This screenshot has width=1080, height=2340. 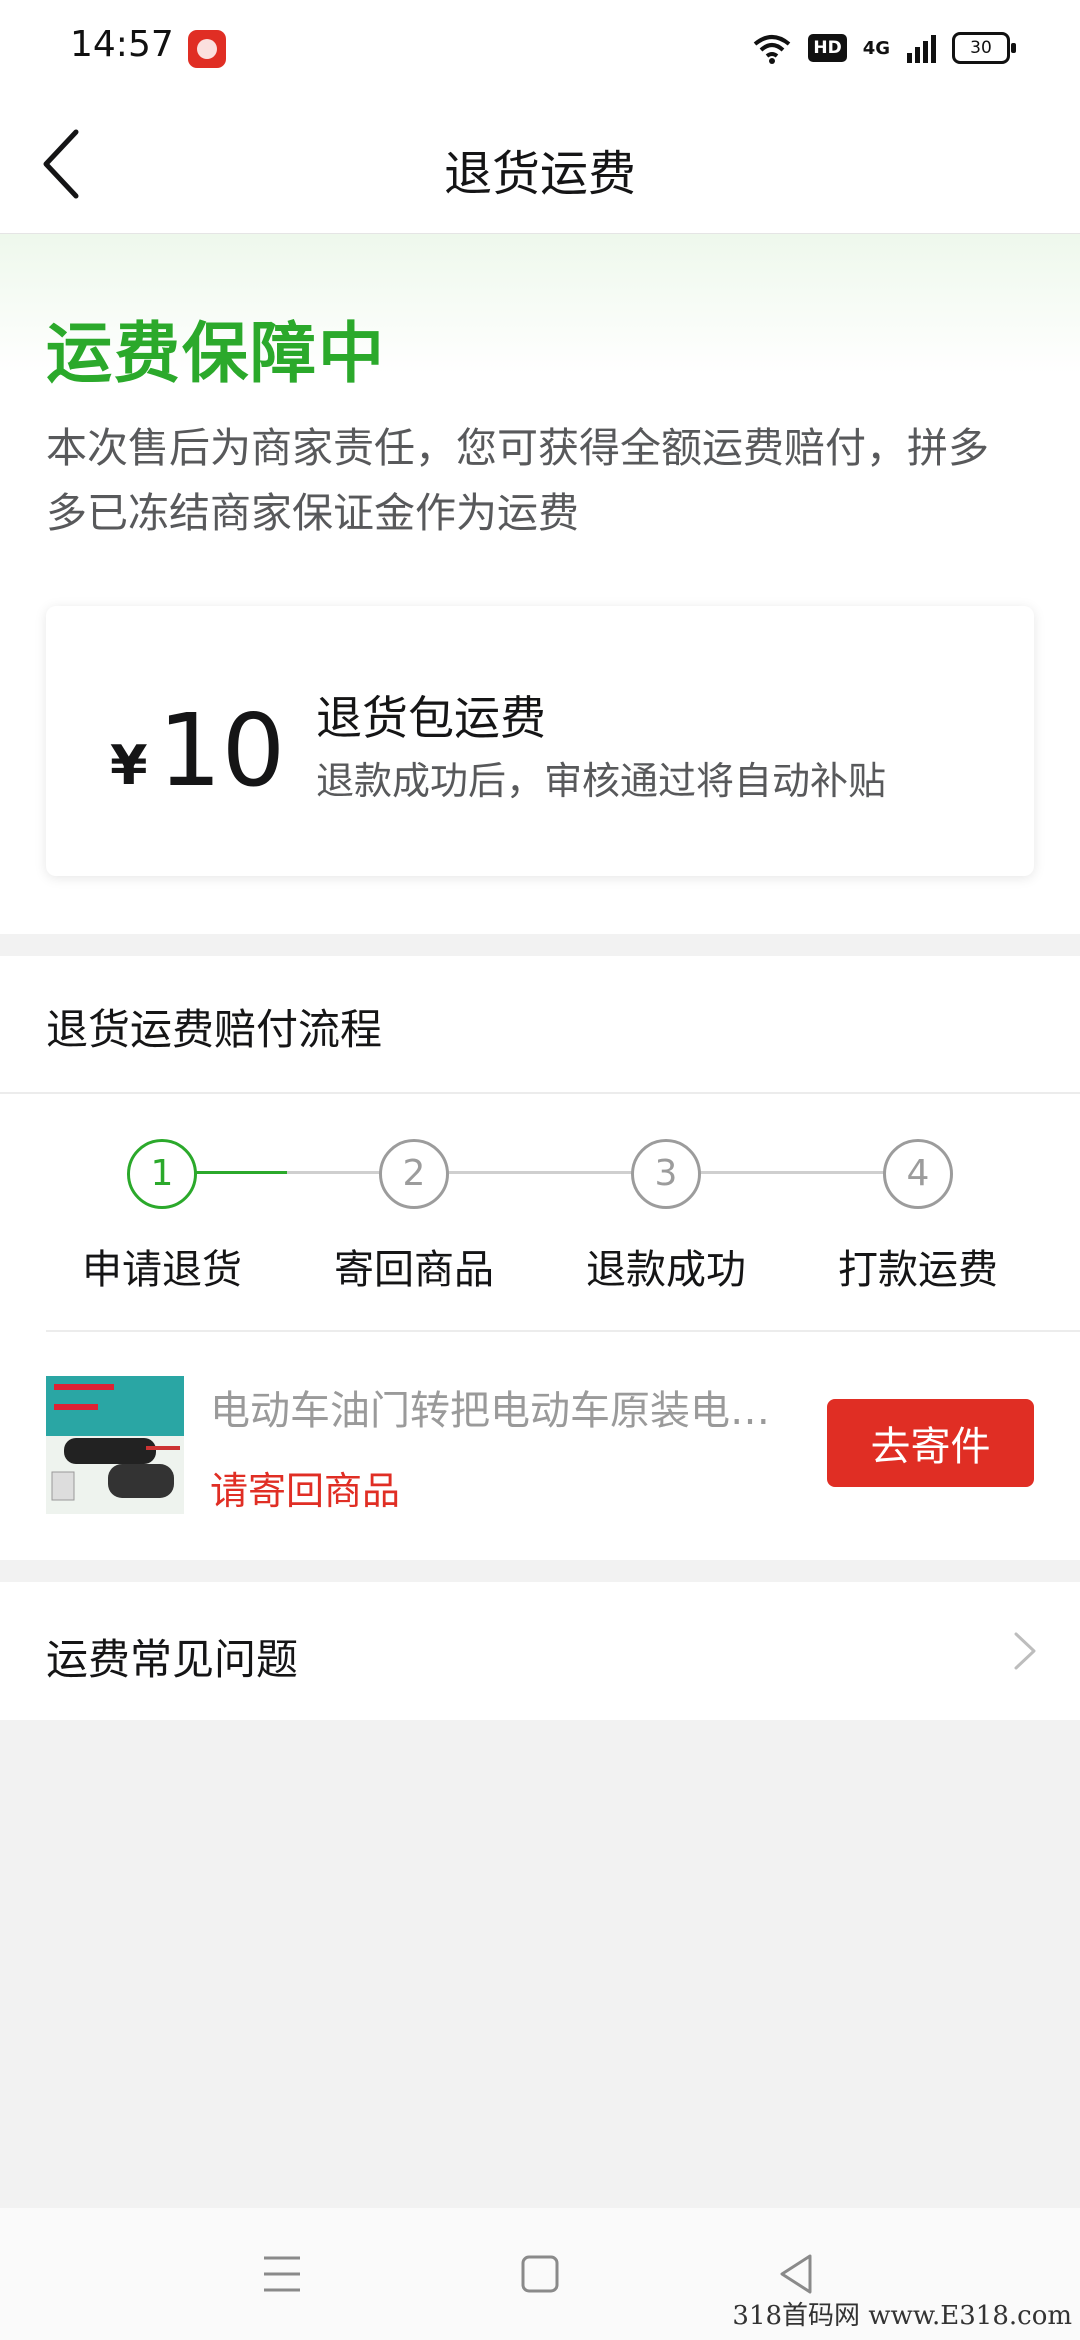 I want to click on step-3: 3 退款成功, so click(x=666, y=1217).